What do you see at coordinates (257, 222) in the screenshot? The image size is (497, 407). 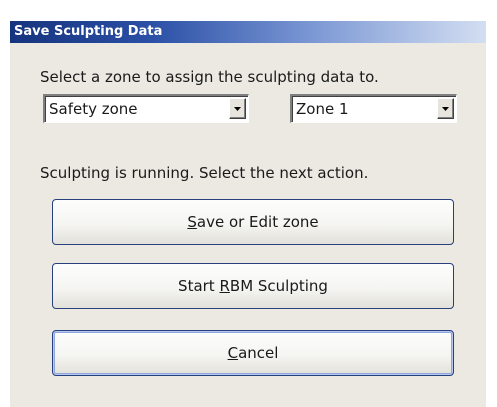 I see `save-label-rest: ave or Edit zone` at bounding box center [257, 222].